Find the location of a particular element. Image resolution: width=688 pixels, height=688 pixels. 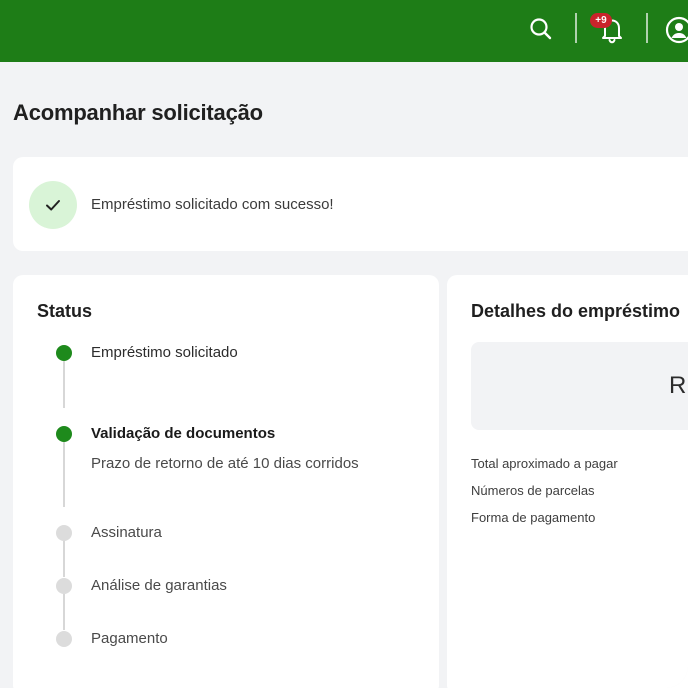

detail-row-total: Total aproximado a pagar is located at coordinates (544, 463).